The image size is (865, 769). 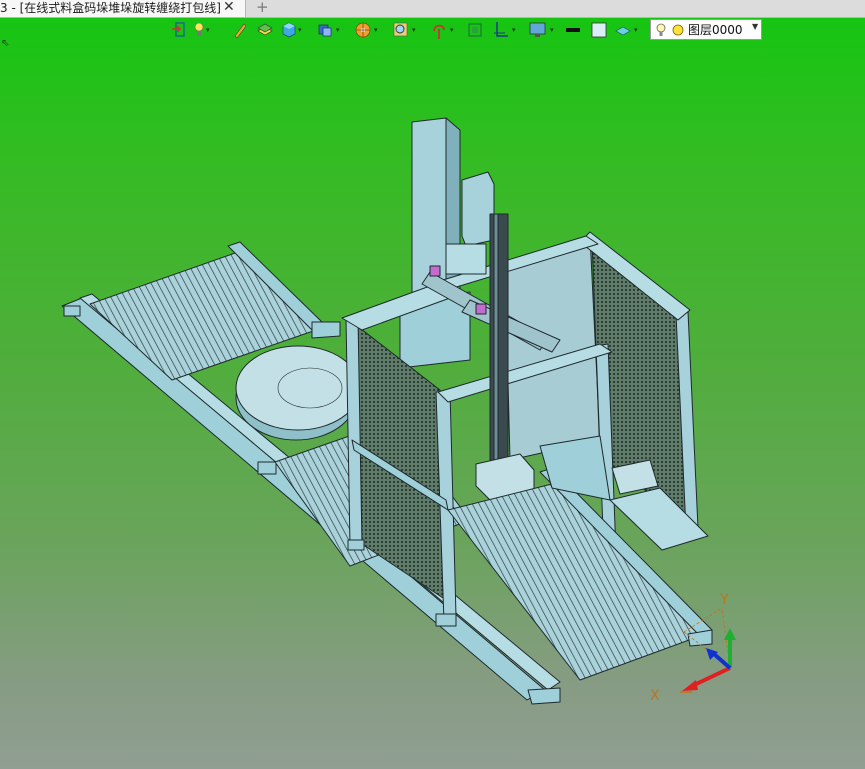 What do you see at coordinates (573, 30) in the screenshot?
I see `line-color-swatch-icon` at bounding box center [573, 30].